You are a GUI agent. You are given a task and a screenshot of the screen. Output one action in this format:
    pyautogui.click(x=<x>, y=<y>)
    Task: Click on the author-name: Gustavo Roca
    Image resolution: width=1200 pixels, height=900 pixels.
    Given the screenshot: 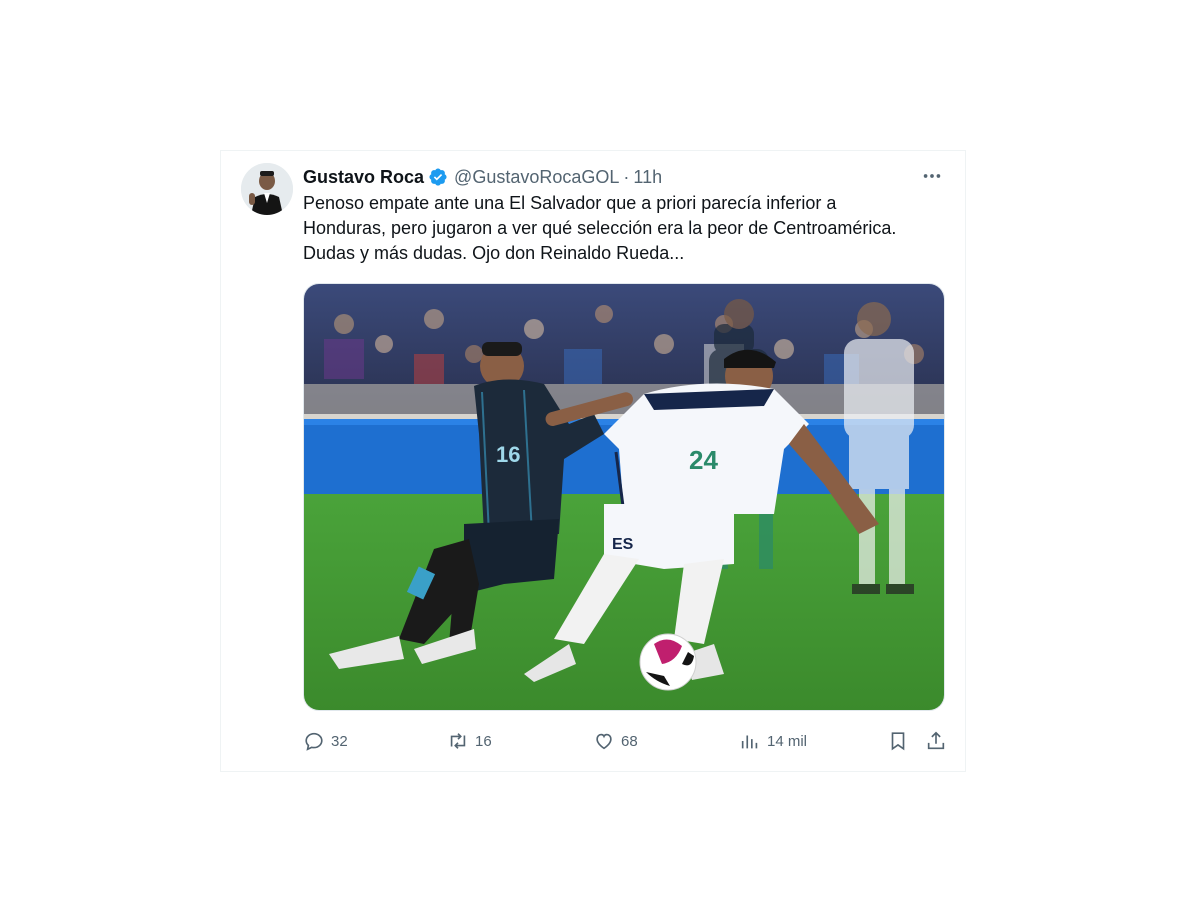 What is the action you would take?
    pyautogui.click(x=363, y=177)
    